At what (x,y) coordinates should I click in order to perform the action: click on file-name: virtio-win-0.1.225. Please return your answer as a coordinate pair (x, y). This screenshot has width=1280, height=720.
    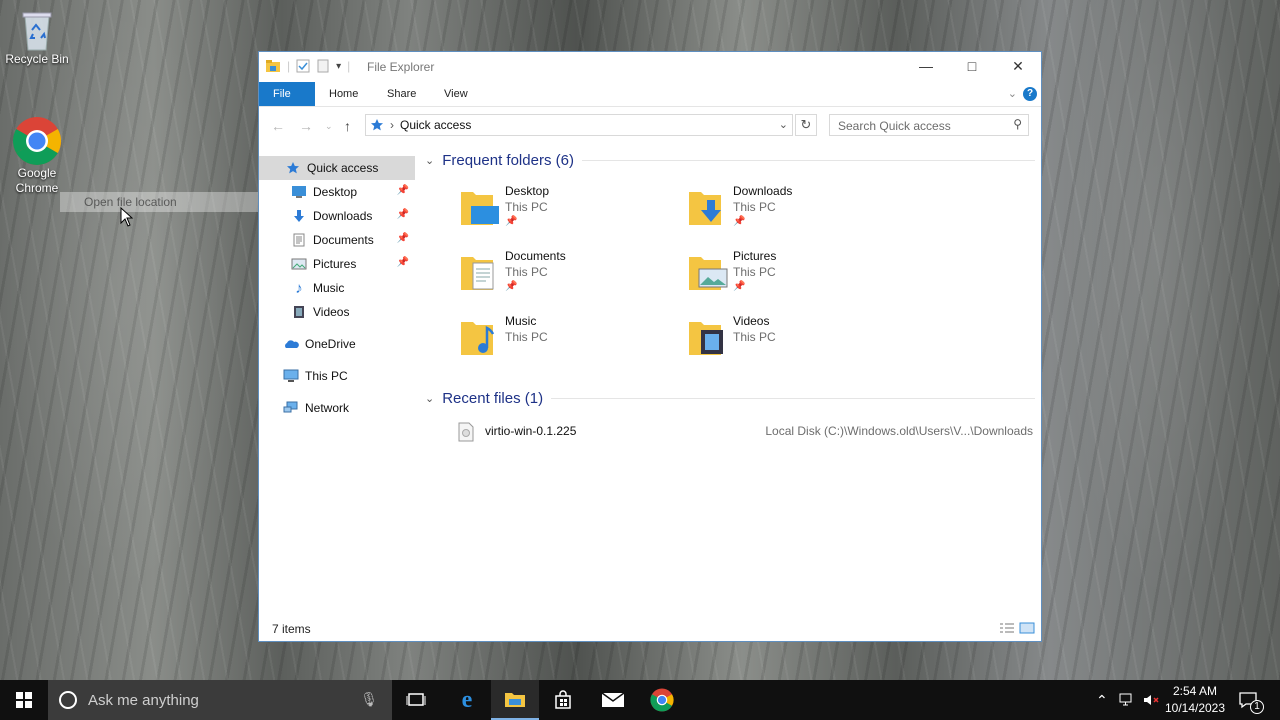
    Looking at the image, I should click on (531, 431).